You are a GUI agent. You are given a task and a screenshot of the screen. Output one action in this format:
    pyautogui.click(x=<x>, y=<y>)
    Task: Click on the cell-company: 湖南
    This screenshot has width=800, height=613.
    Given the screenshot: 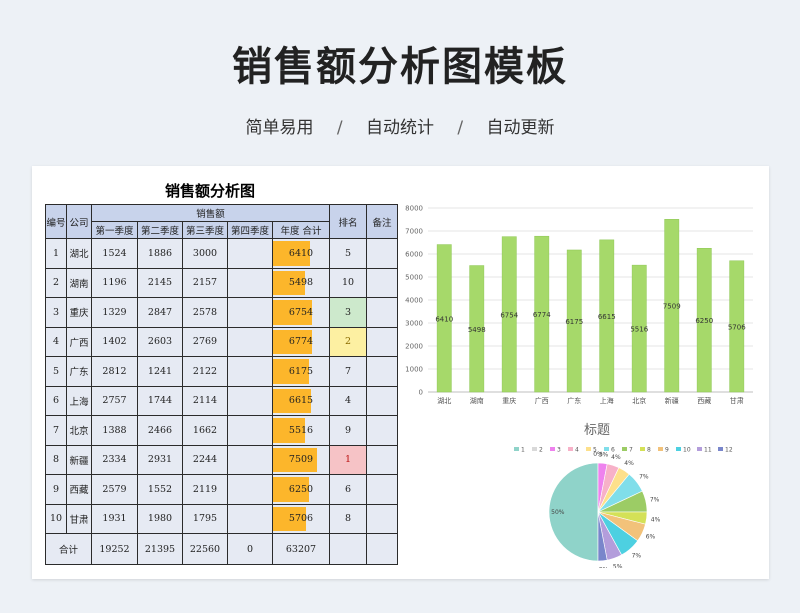 What is the action you would take?
    pyautogui.click(x=79, y=282)
    